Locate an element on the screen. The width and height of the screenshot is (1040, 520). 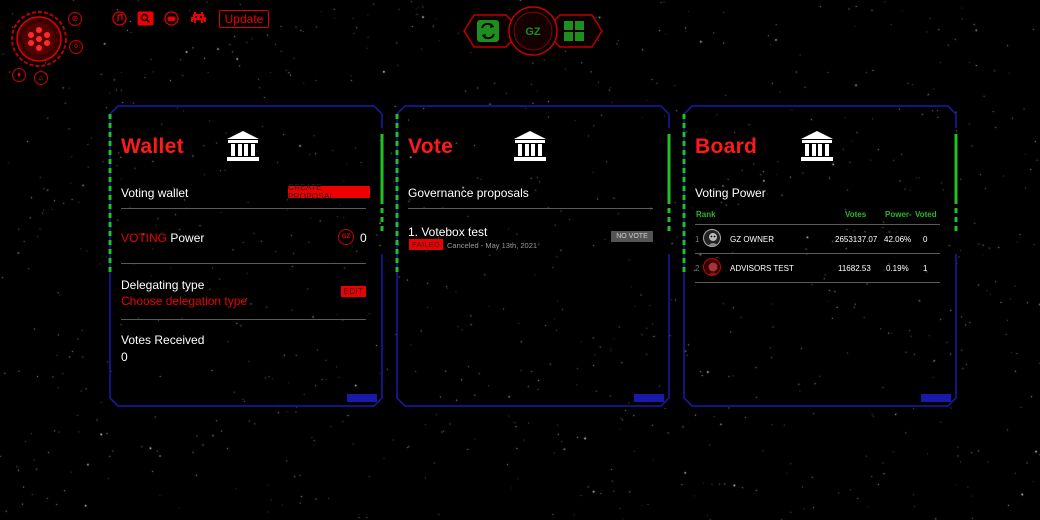
power-cell: 42.06% is located at coordinates (898, 239).